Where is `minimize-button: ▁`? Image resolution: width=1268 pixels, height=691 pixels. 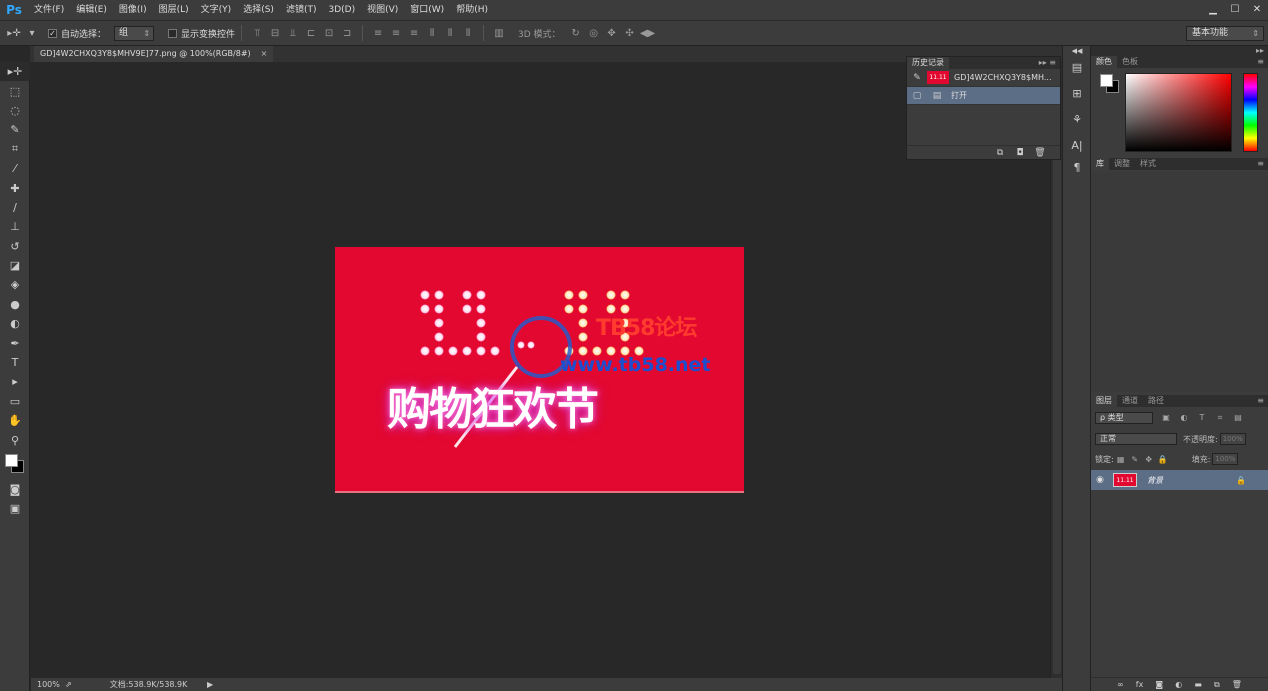
minimize-button: ▁ is located at coordinates (1213, 9).